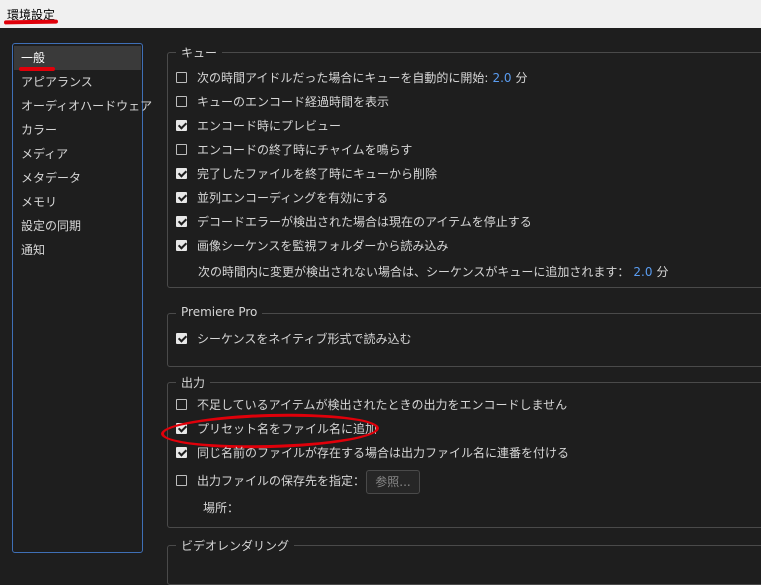 The height and width of the screenshot is (585, 761). I want to click on sidebar-item-metadata: メタデータ, so click(77, 178).